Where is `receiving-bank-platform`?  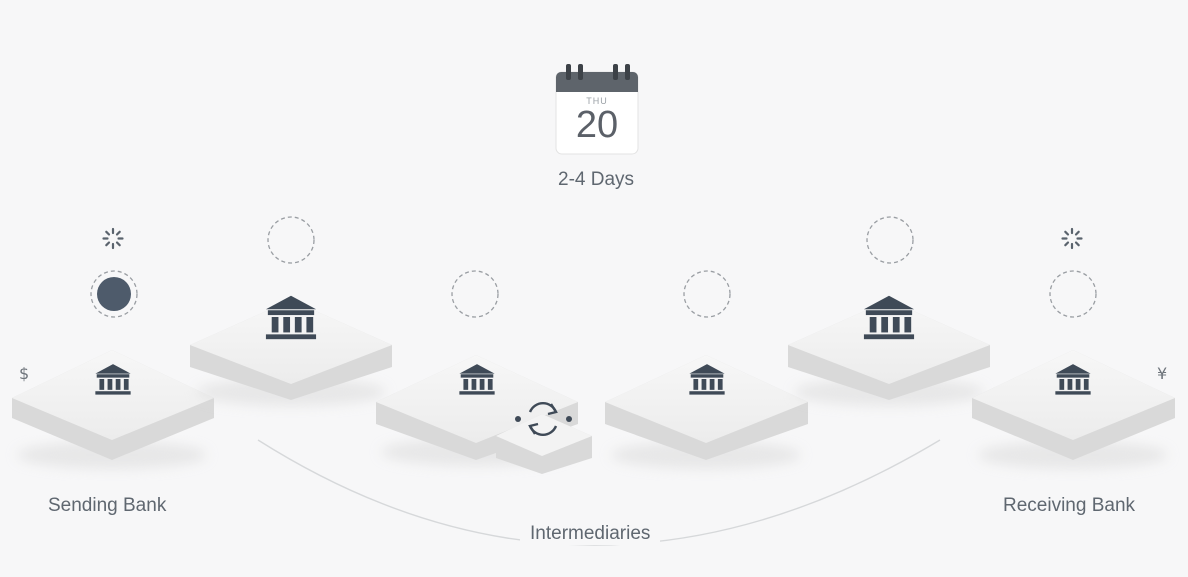
receiving-bank-platform is located at coordinates (1073, 409).